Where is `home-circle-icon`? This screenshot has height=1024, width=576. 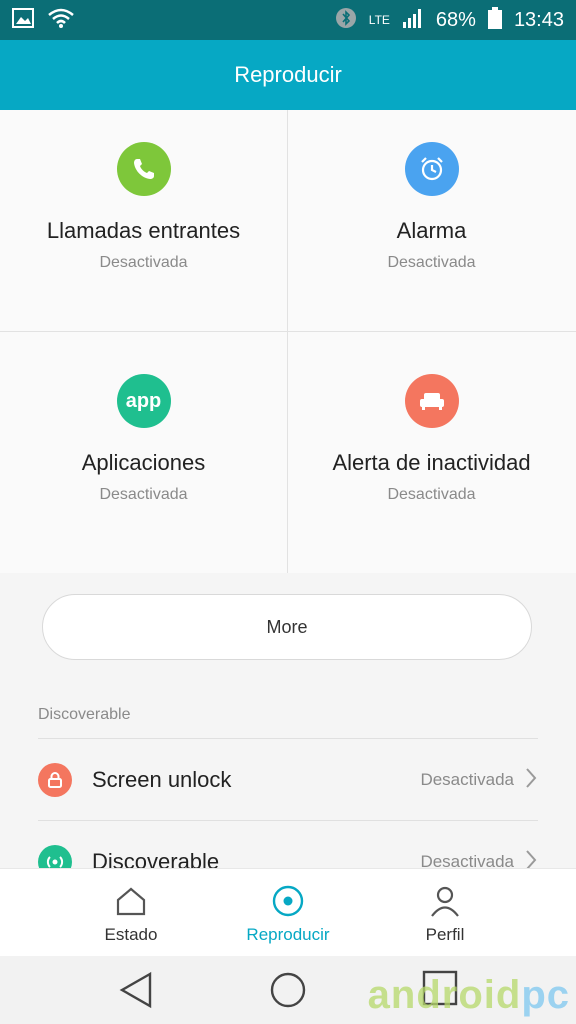 home-circle-icon is located at coordinates (288, 992).